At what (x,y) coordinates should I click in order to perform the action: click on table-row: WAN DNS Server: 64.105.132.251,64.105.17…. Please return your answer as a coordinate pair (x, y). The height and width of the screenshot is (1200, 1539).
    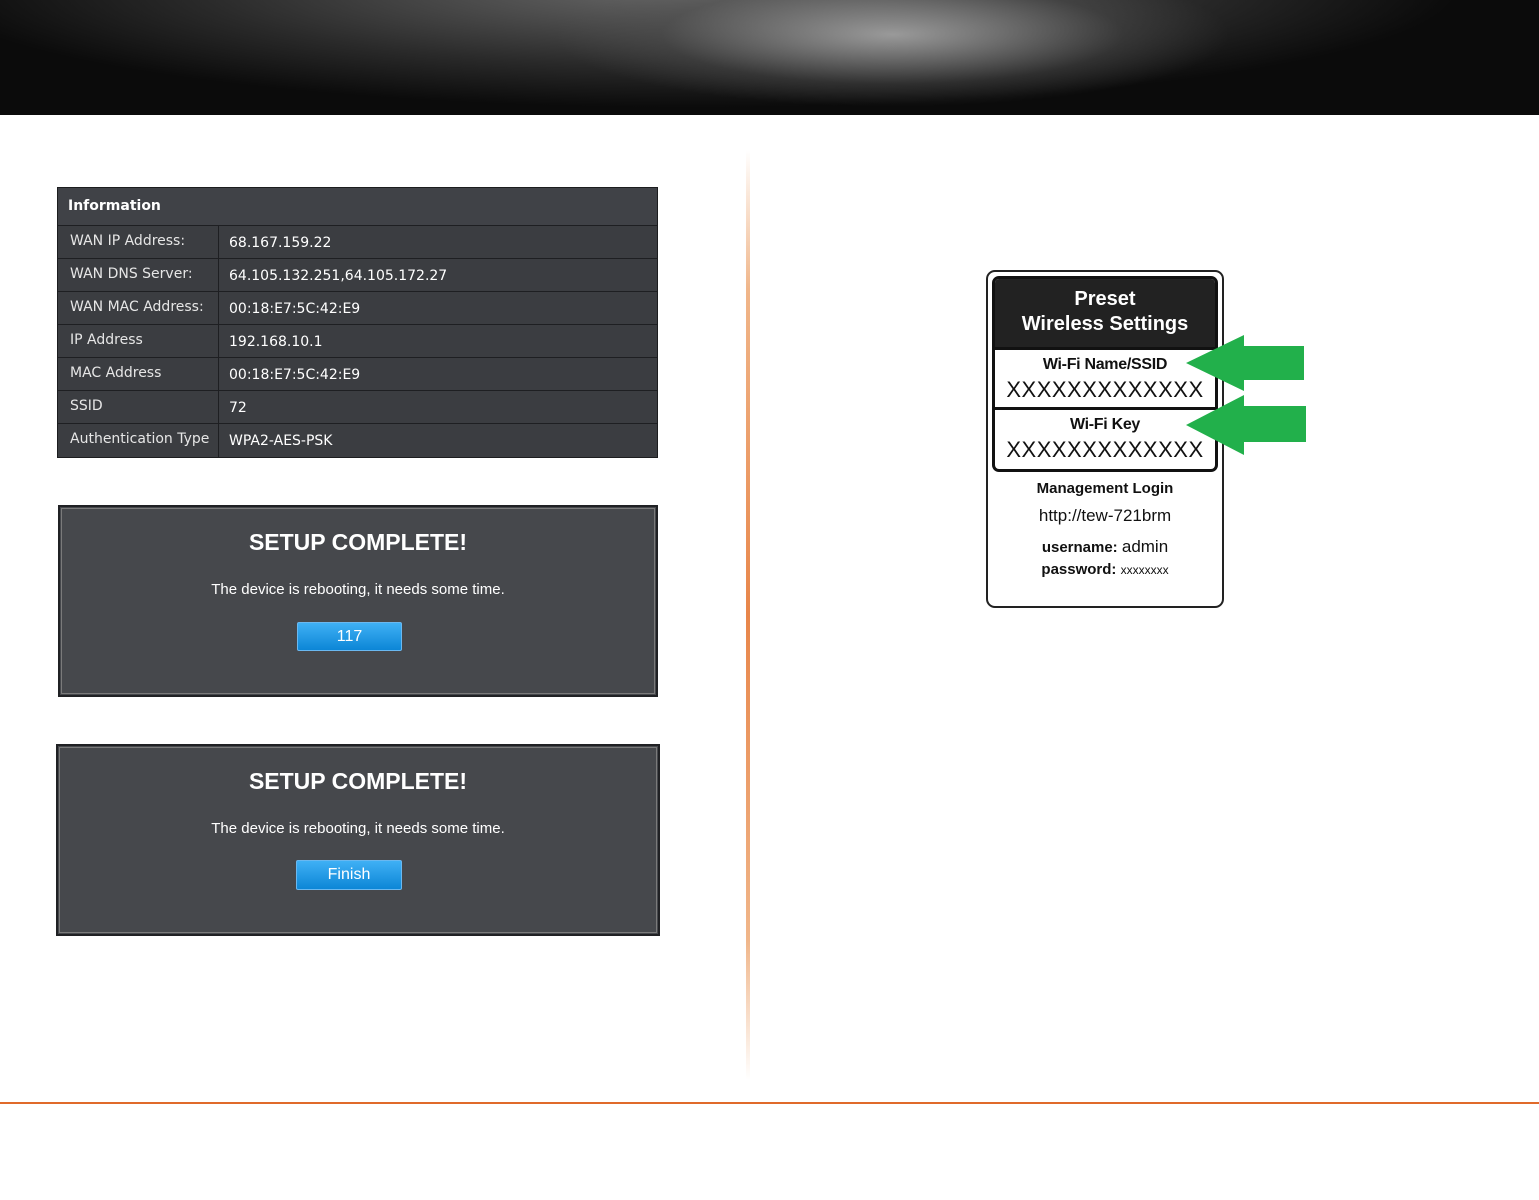
    Looking at the image, I should click on (357, 275).